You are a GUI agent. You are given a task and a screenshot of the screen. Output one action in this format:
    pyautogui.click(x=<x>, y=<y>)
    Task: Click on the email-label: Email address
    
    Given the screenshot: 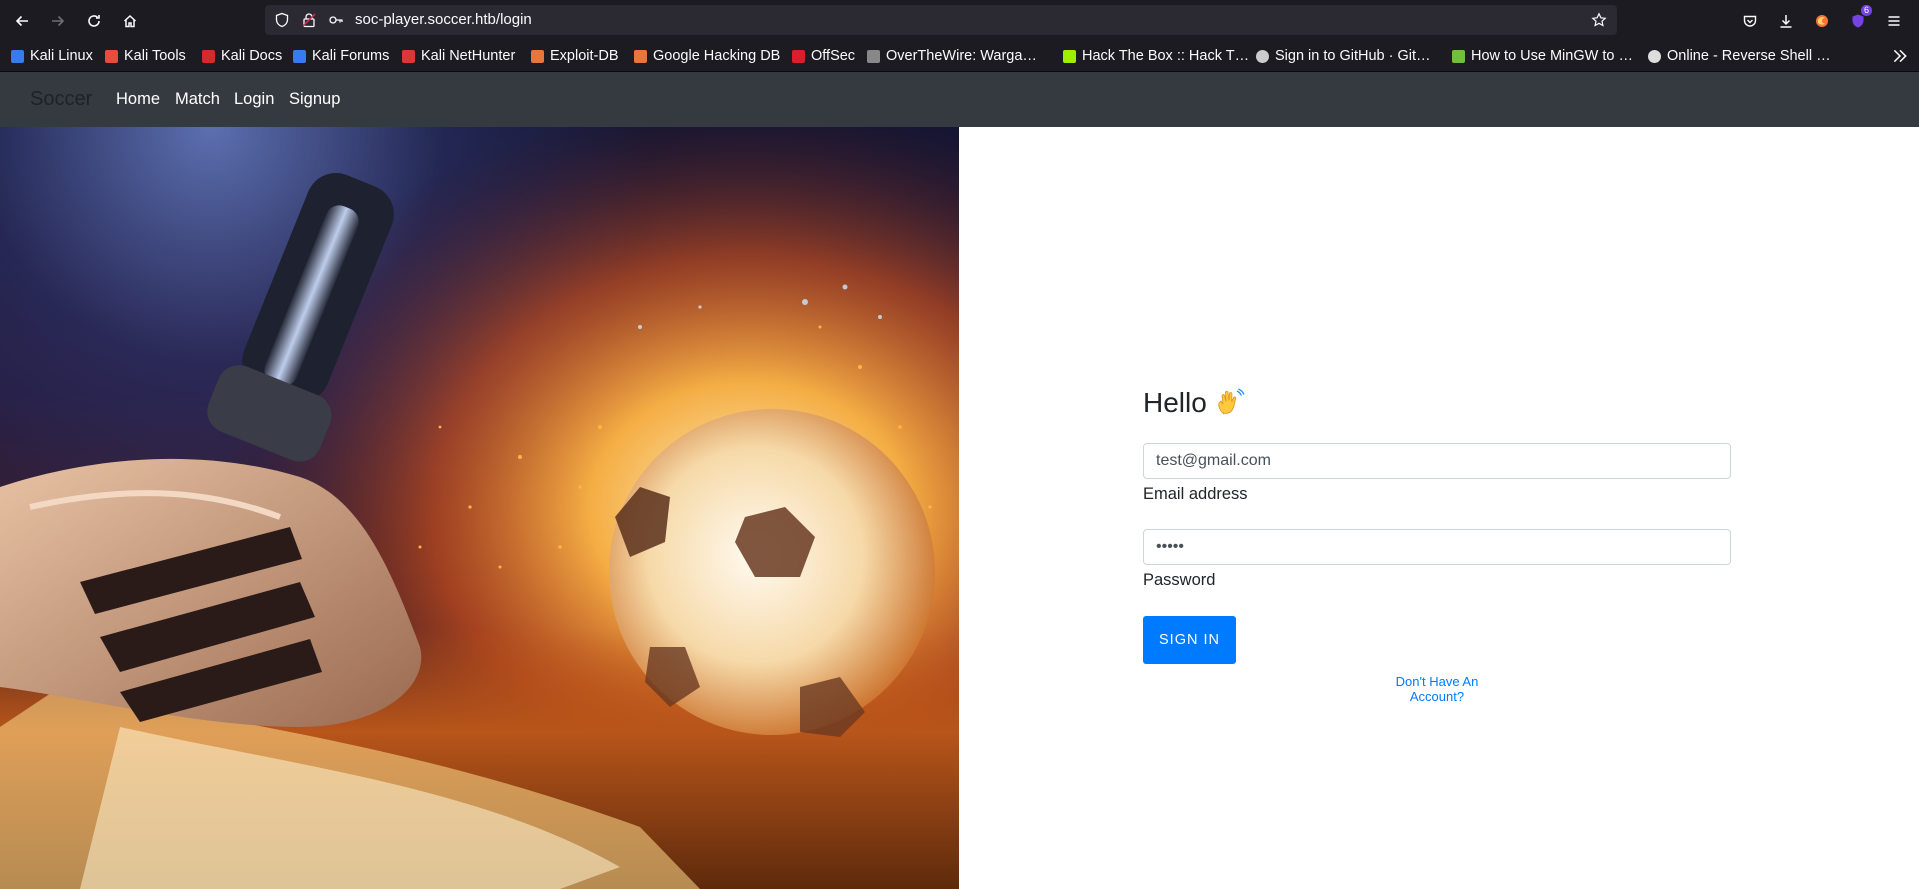 What is the action you would take?
    pyautogui.click(x=1195, y=494)
    